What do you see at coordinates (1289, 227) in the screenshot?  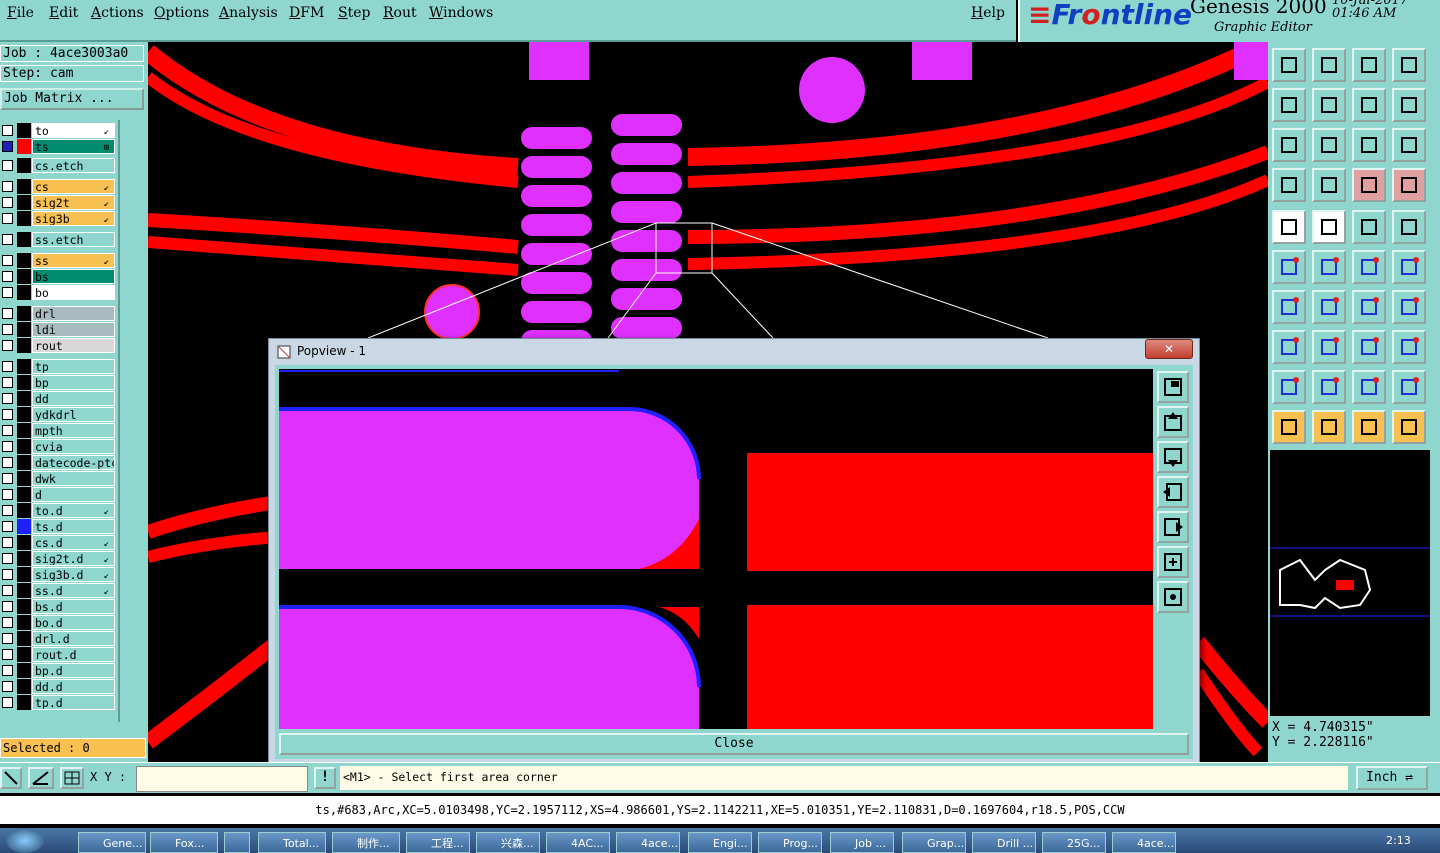 I see `snap-pad-button` at bounding box center [1289, 227].